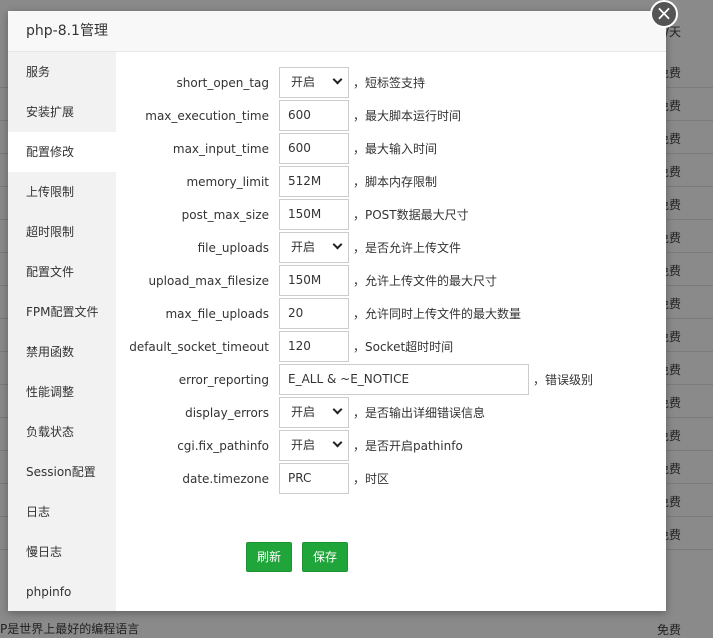 This screenshot has height=638, width=713. I want to click on field-description: ，脚本内存限制, so click(395, 182).